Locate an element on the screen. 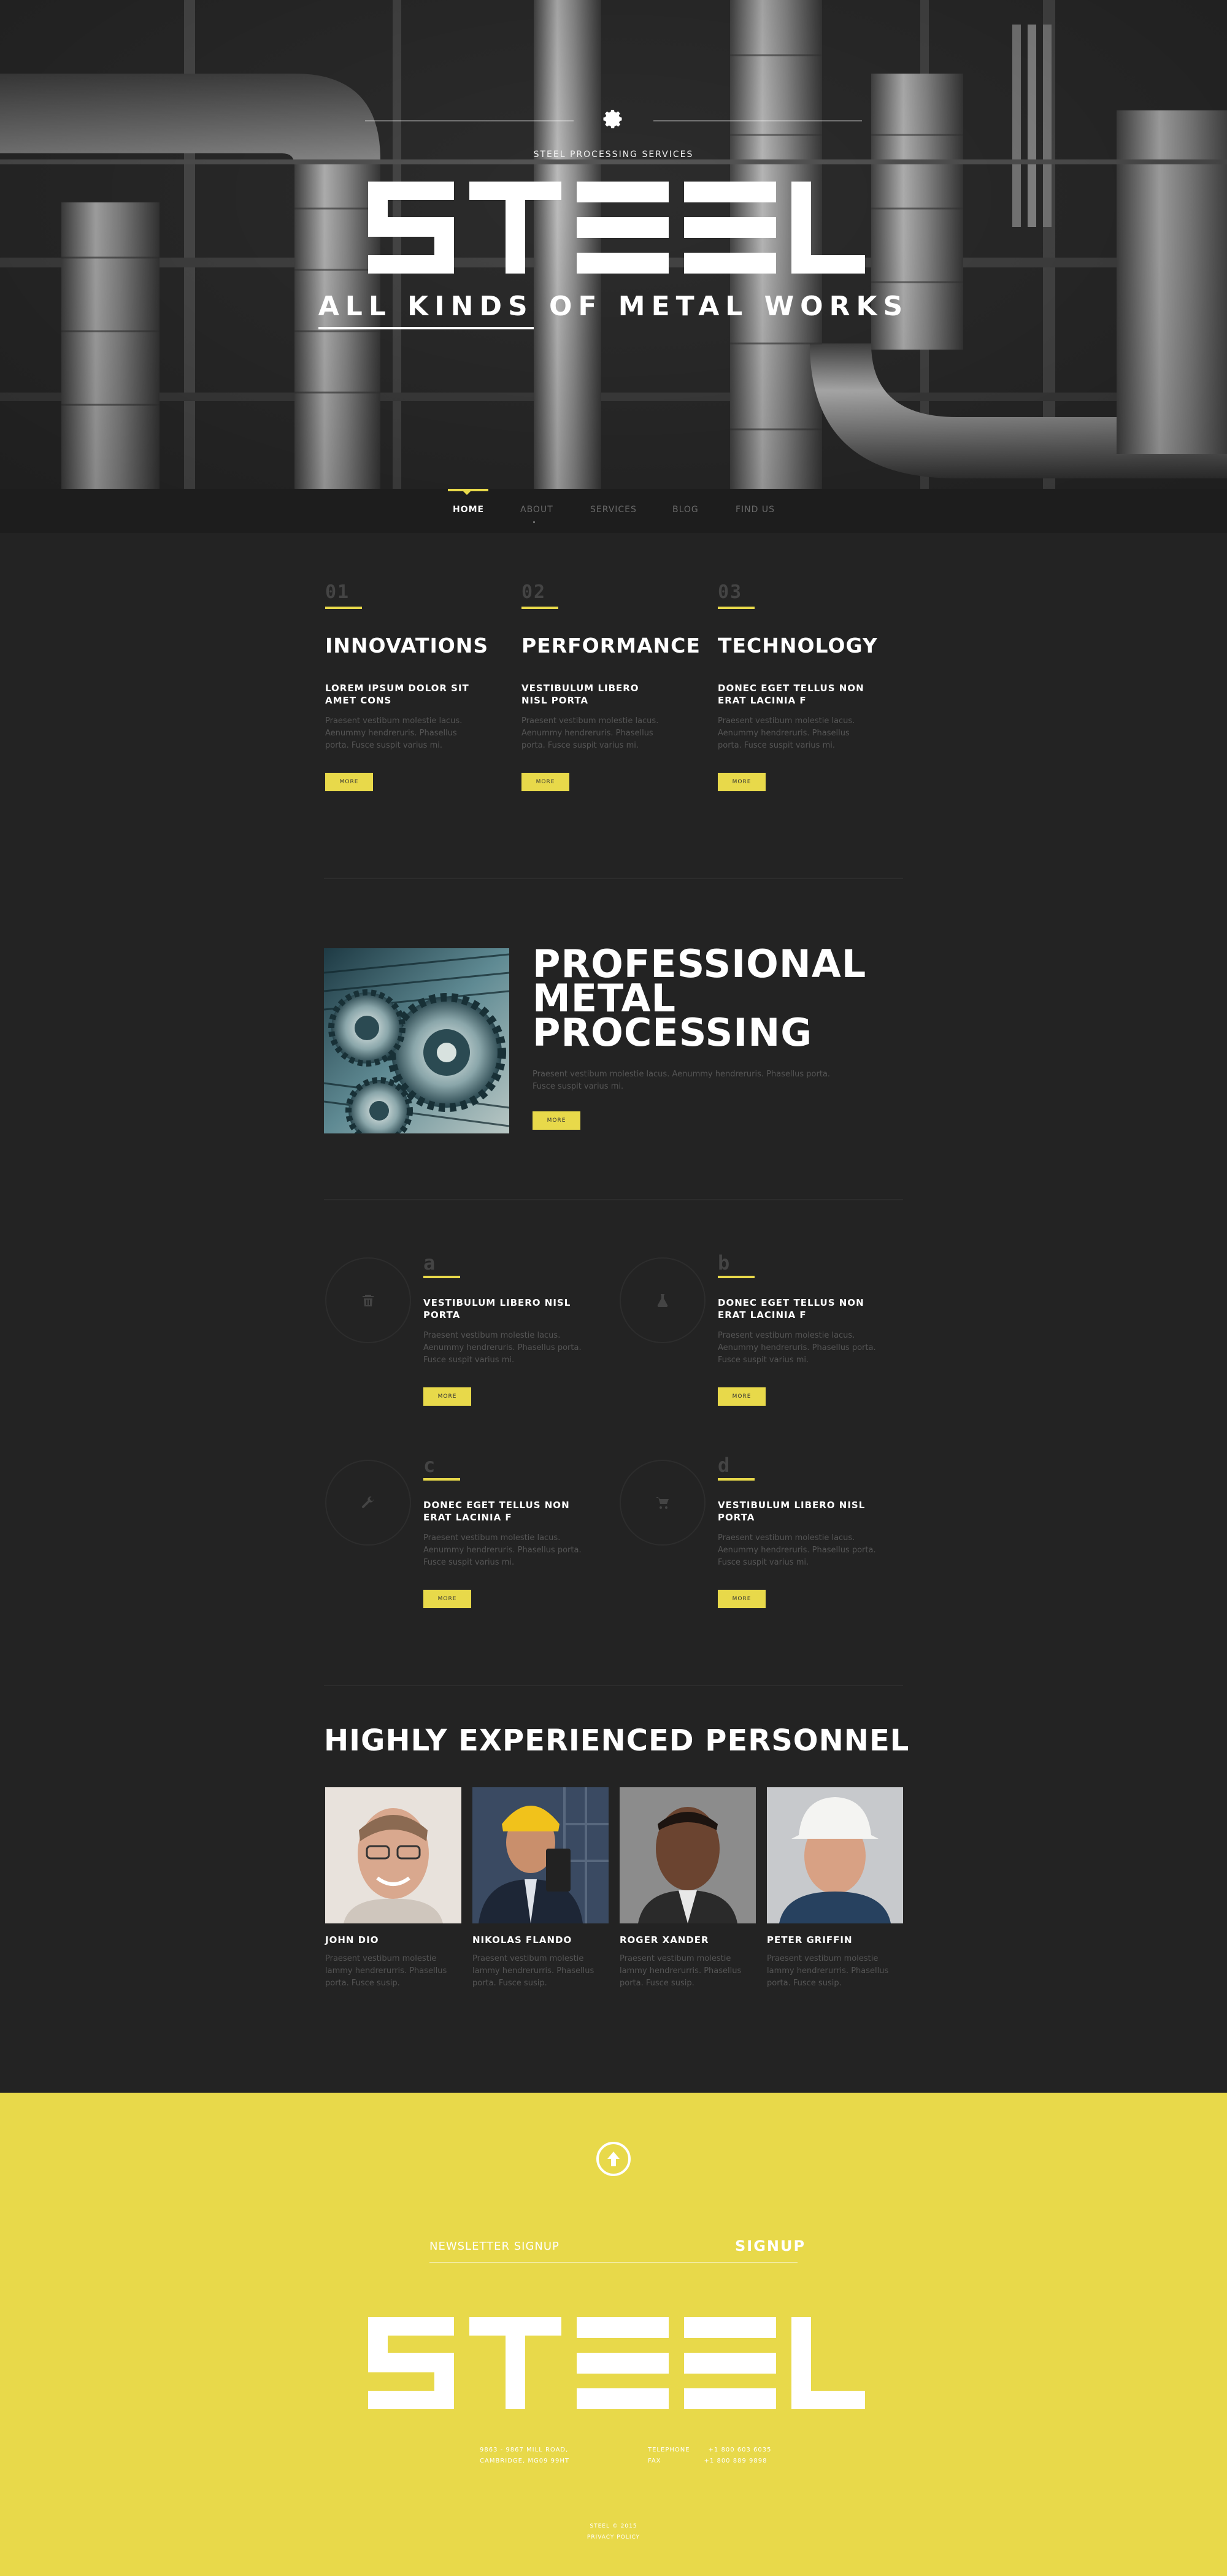 Image resolution: width=1227 pixels, height=2576 pixels. nav-item-find-us: FIND US is located at coordinates (756, 510).